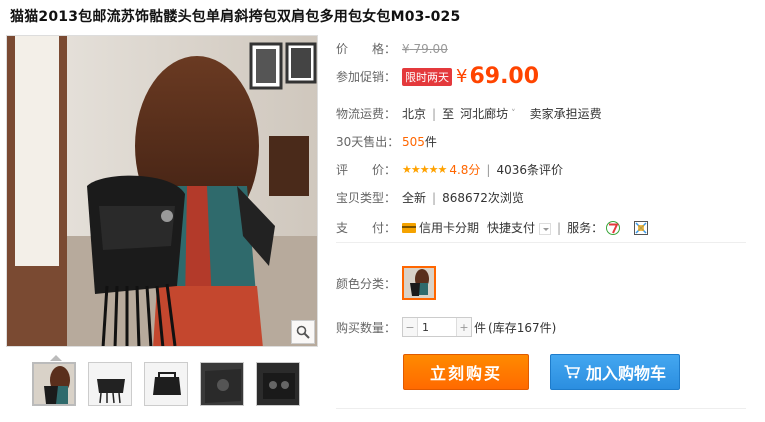 Image resolution: width=765 pixels, height=422 pixels. I want to click on shipping-label: 物流运费：, so click(366, 114).